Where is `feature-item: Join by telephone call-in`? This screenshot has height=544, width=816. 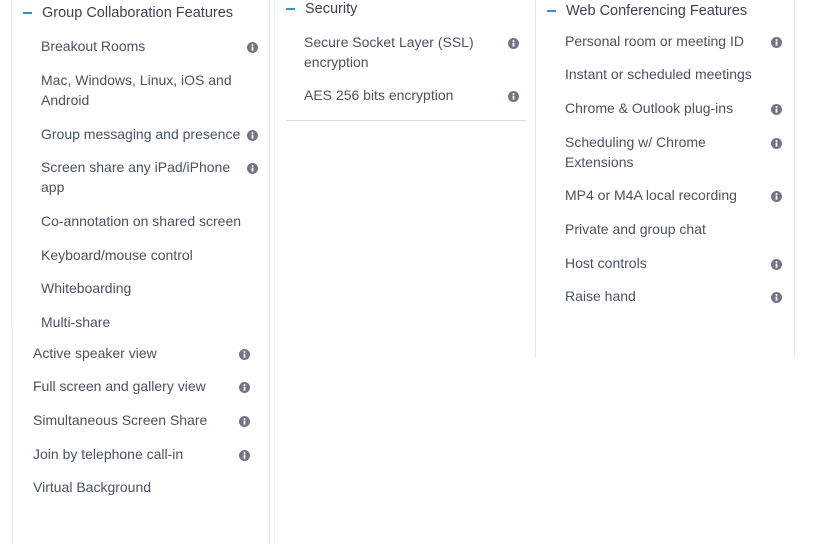 feature-item: Join by telephone call-in is located at coordinates (108, 454).